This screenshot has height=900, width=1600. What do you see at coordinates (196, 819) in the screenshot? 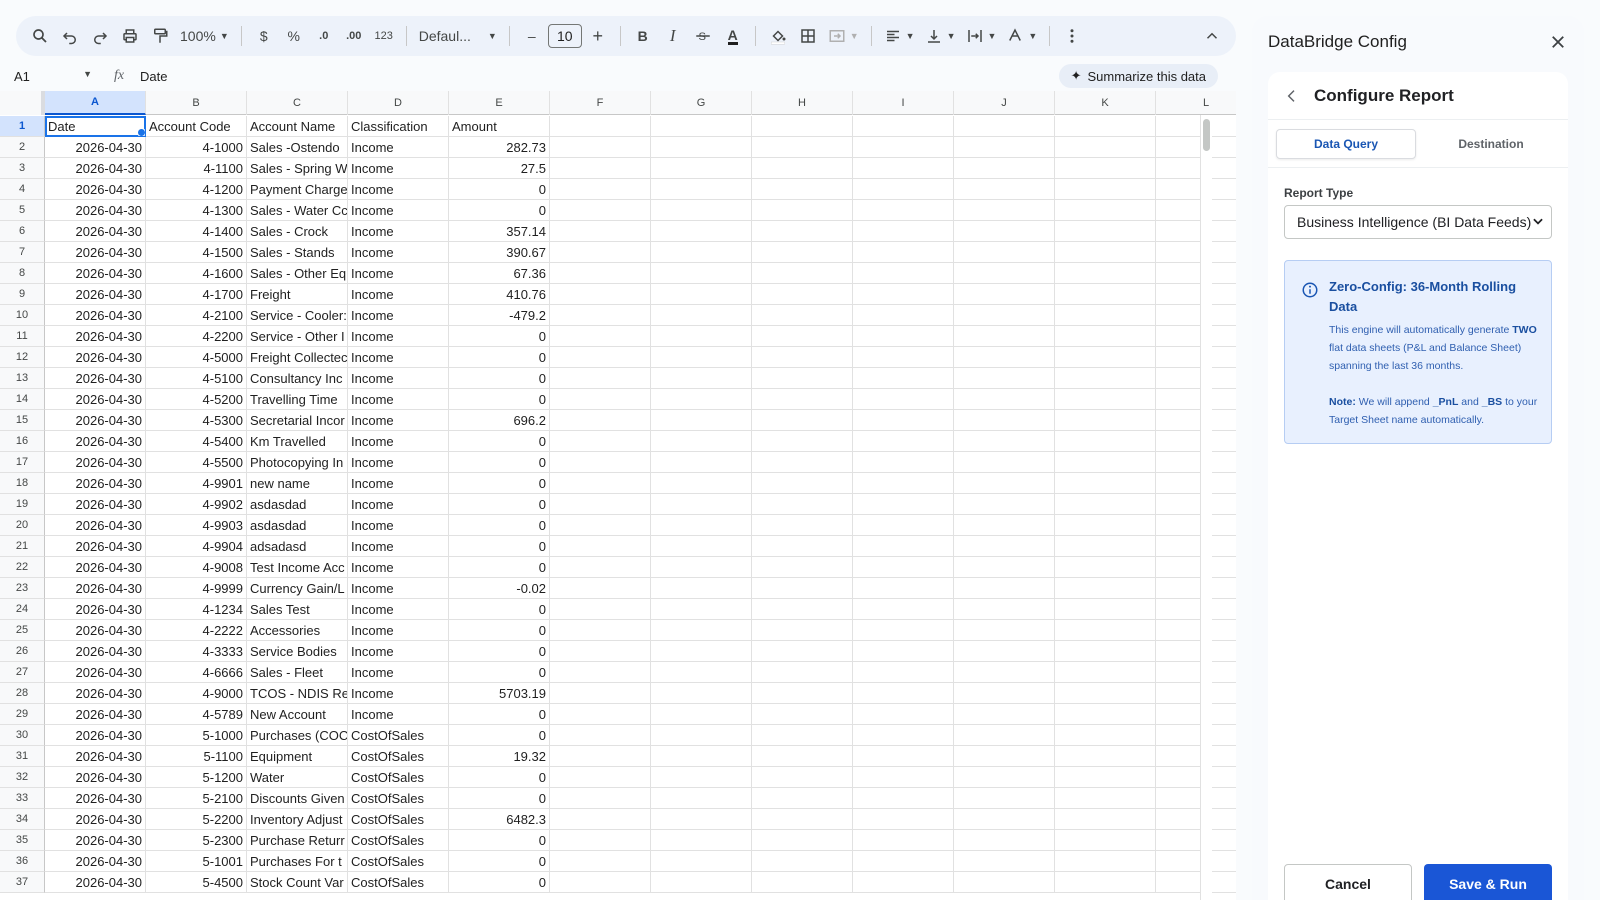
I see `cell: 5-2200` at bounding box center [196, 819].